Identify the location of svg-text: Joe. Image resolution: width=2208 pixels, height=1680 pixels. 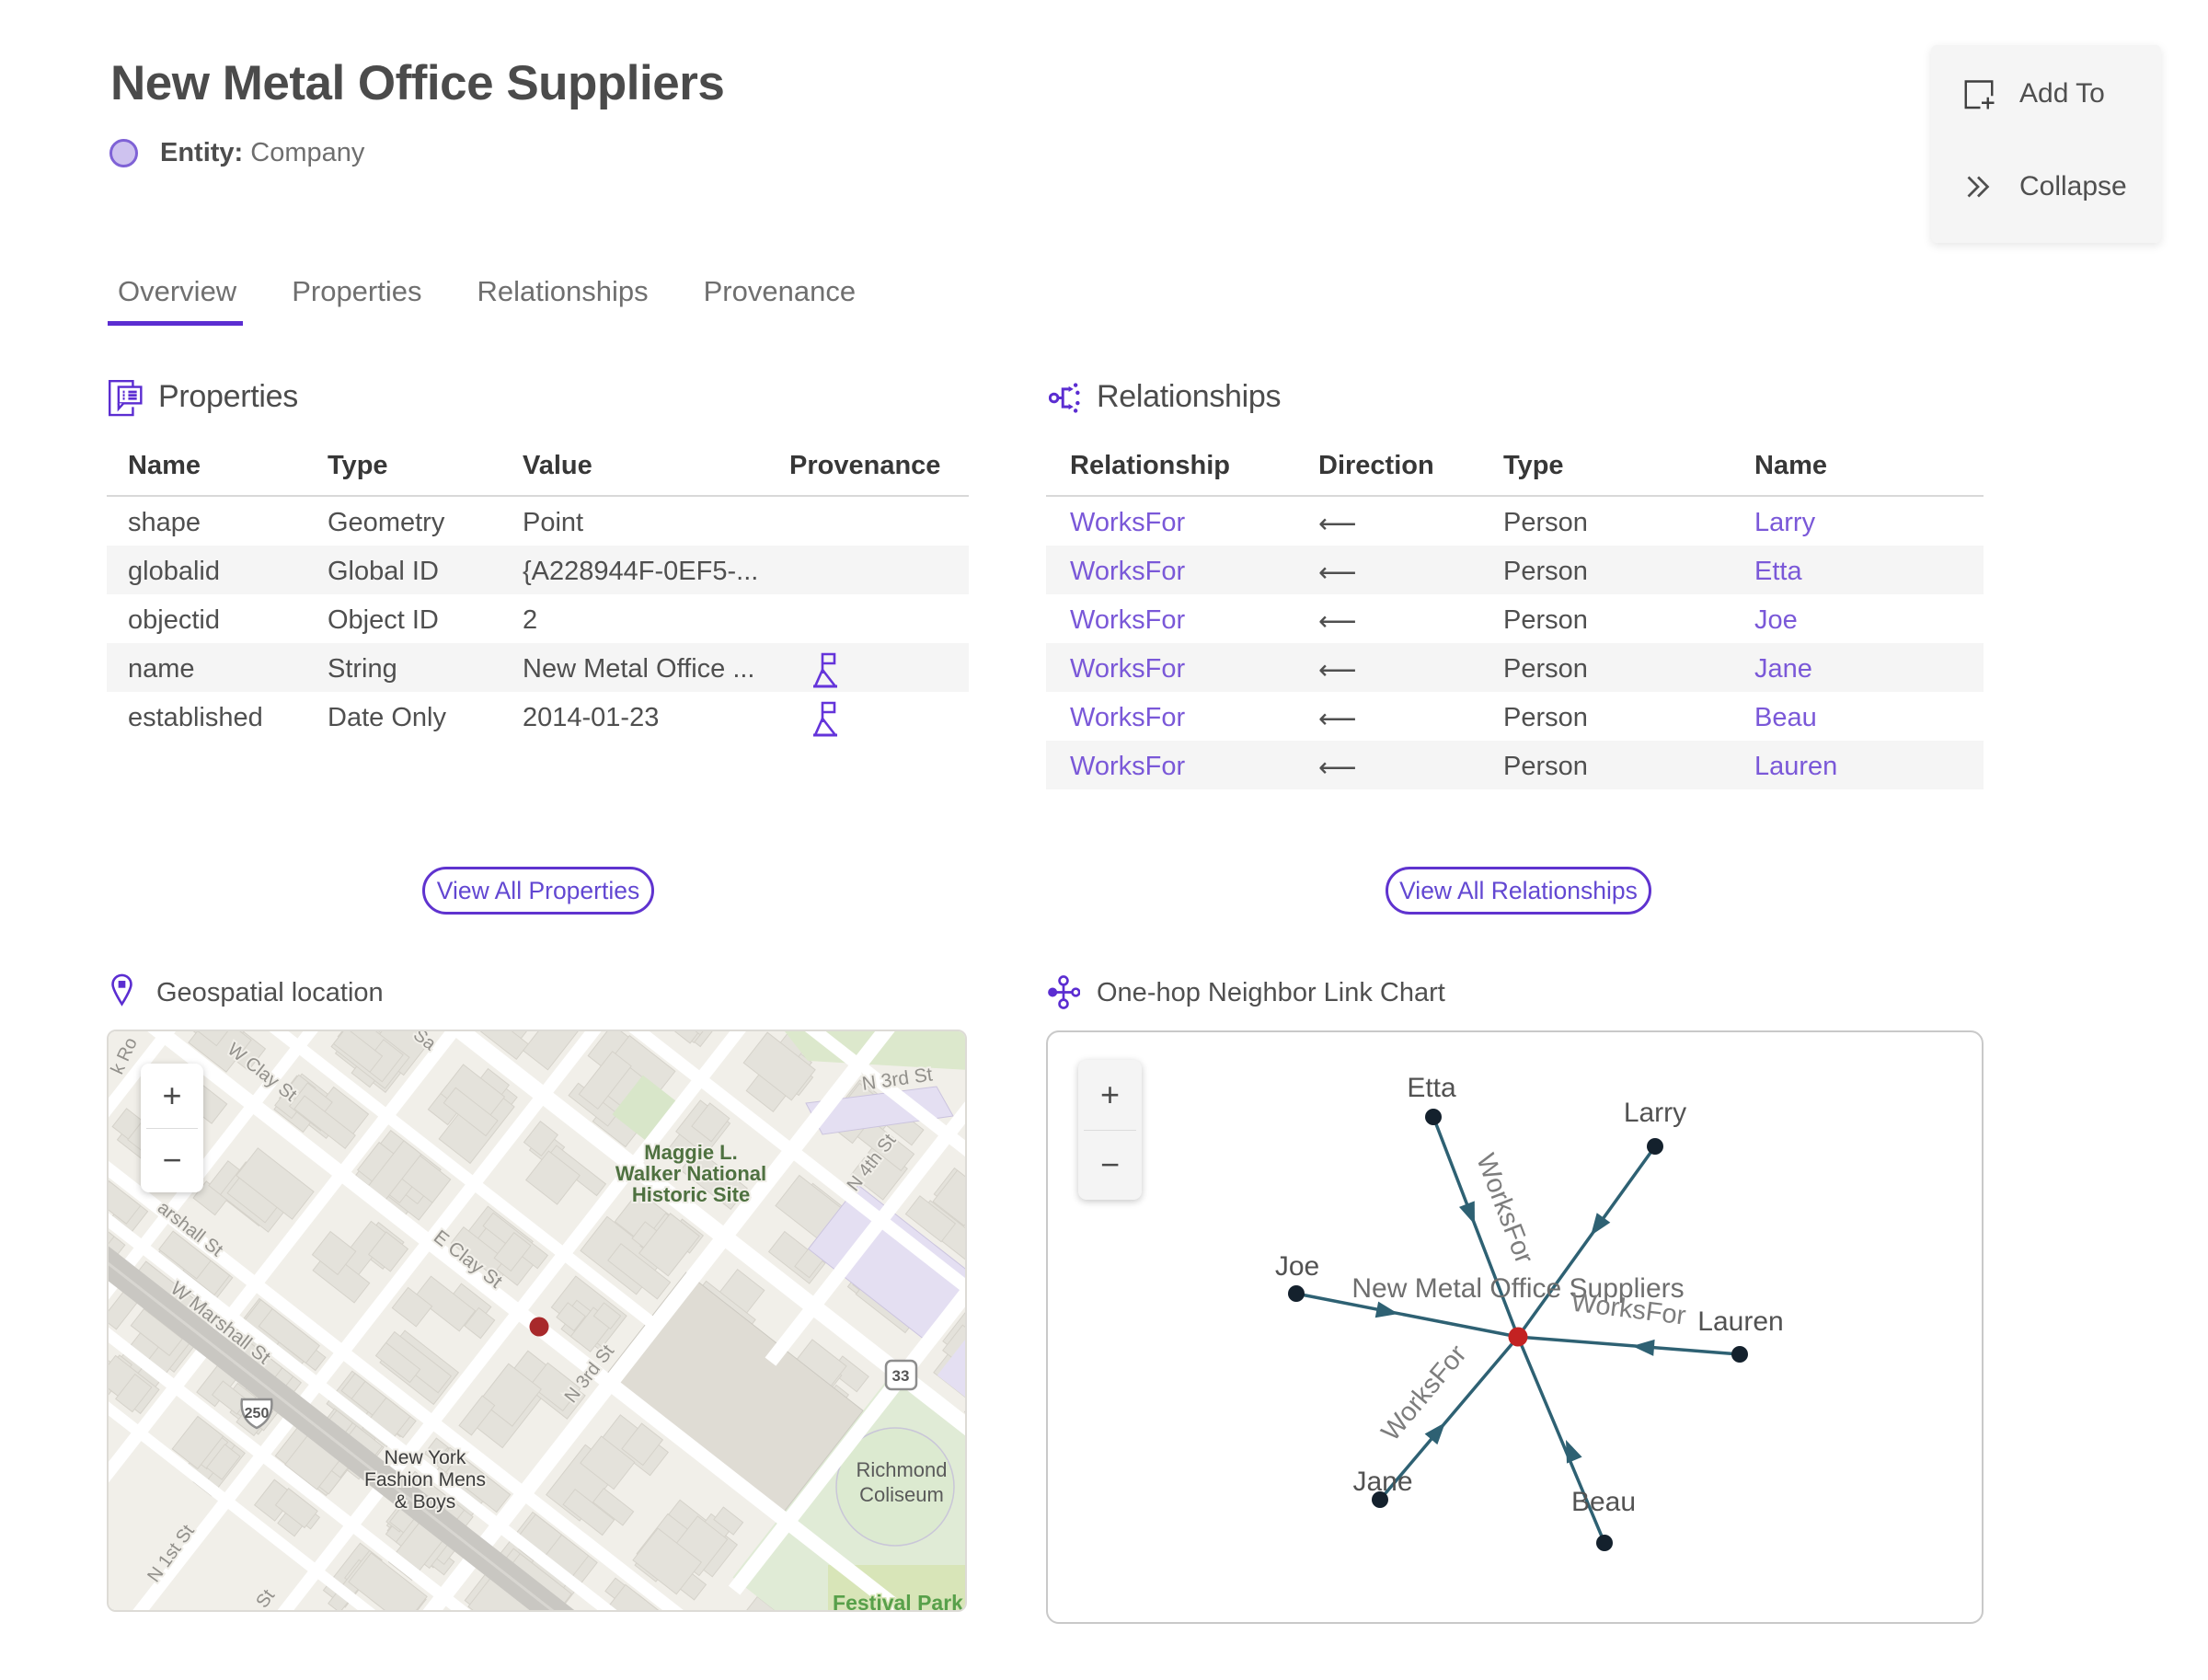
(1297, 1266).